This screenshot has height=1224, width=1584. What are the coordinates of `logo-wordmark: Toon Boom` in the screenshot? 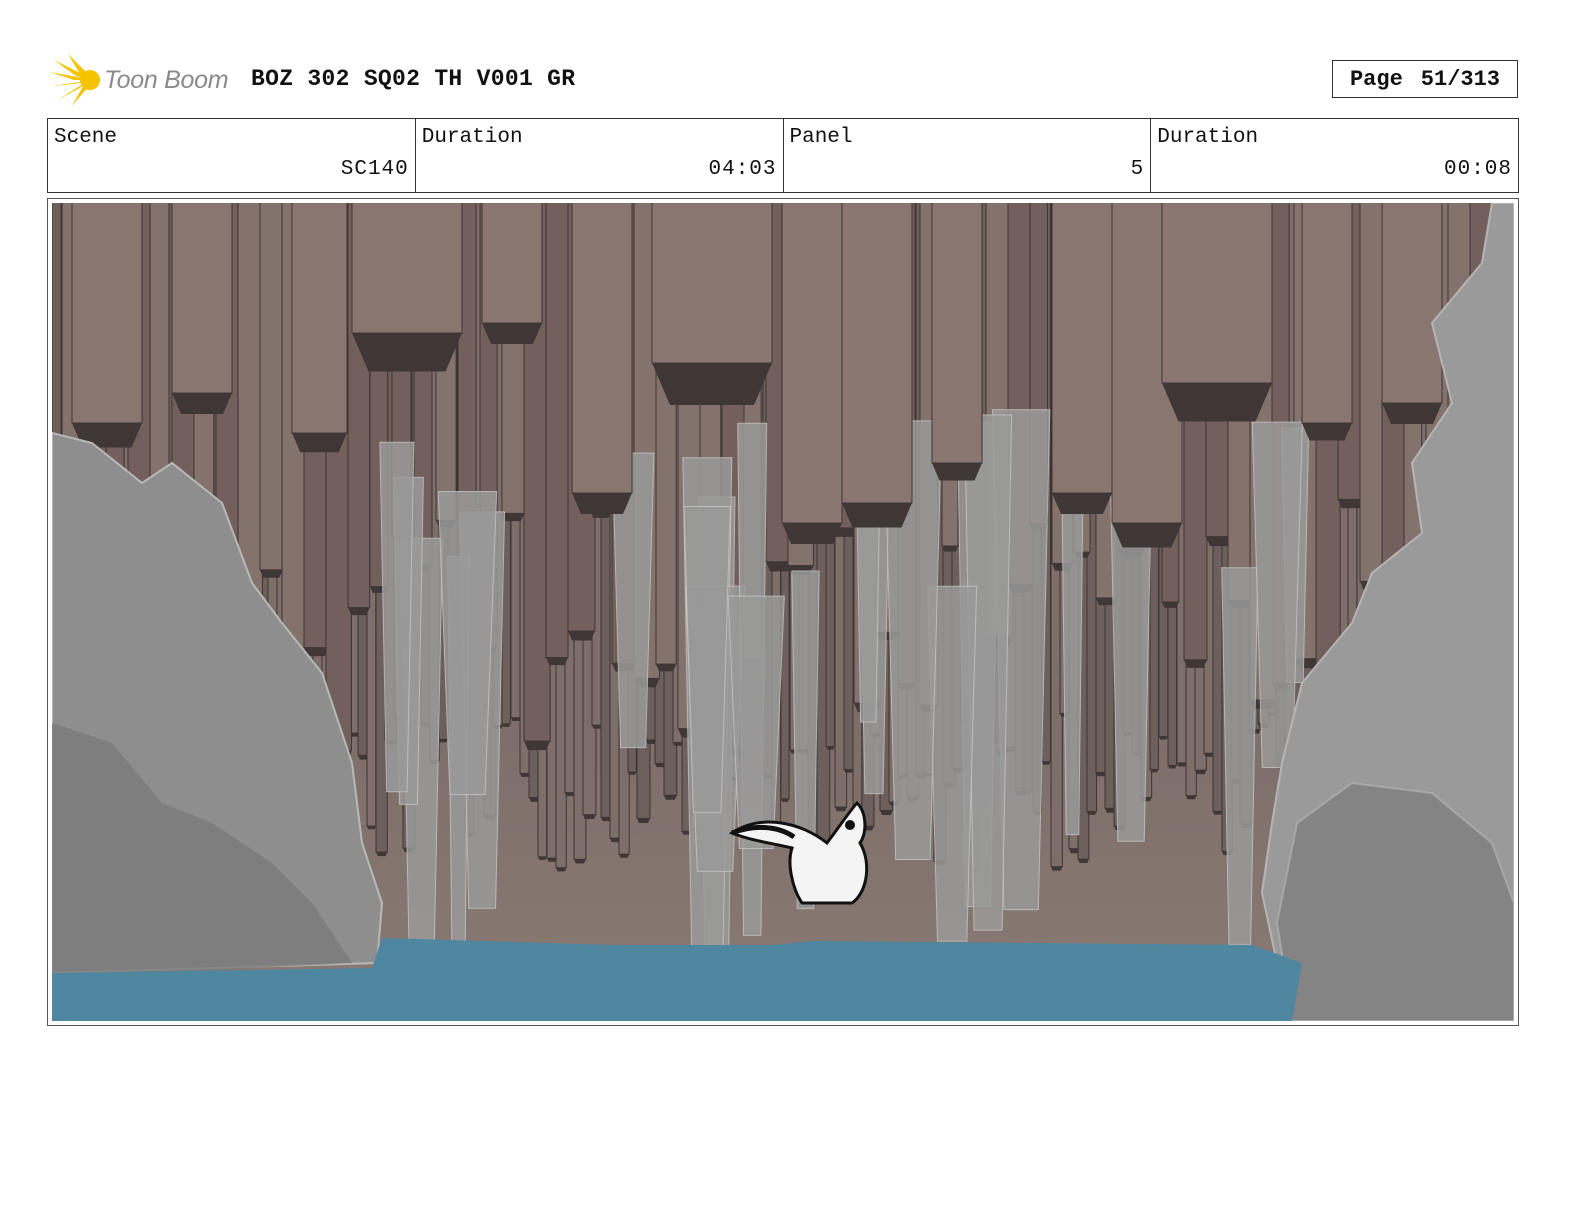 It's located at (166, 80).